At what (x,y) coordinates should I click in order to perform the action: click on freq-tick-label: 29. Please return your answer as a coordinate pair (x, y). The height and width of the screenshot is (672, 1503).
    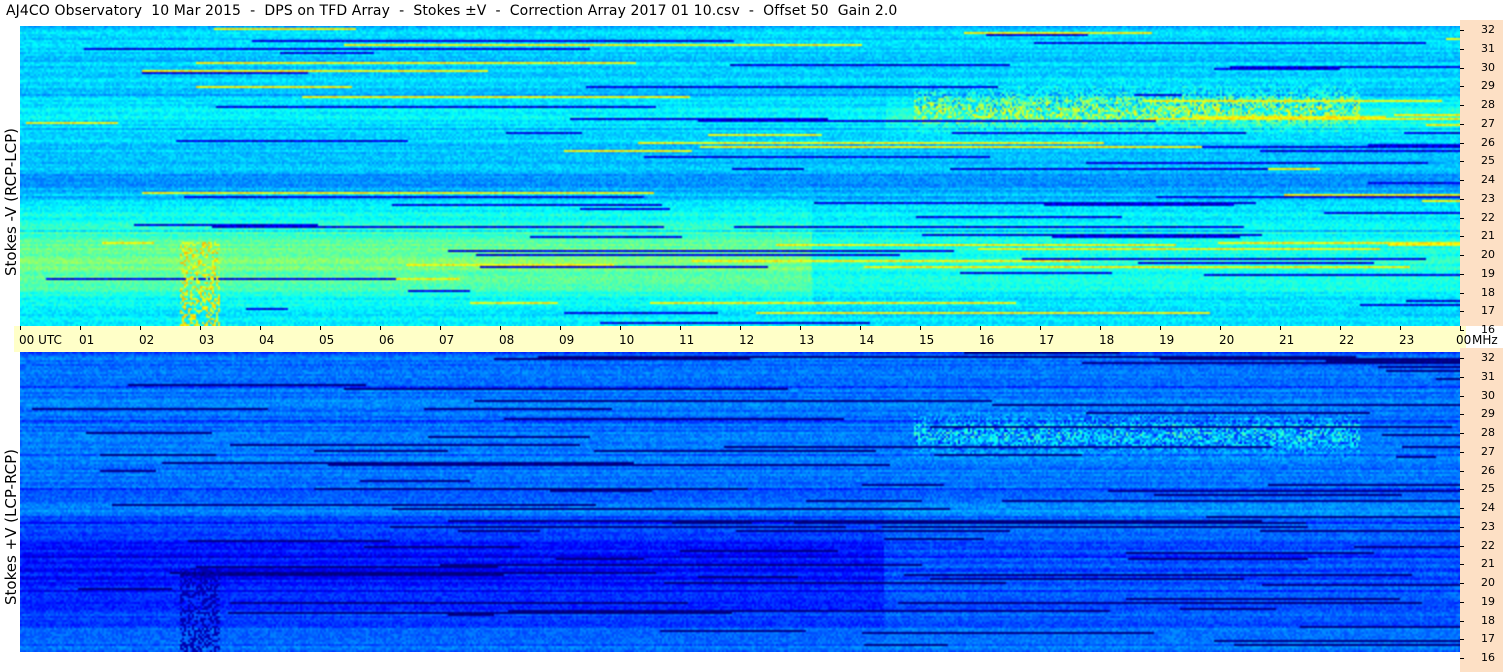
    Looking at the image, I should click on (1488, 86).